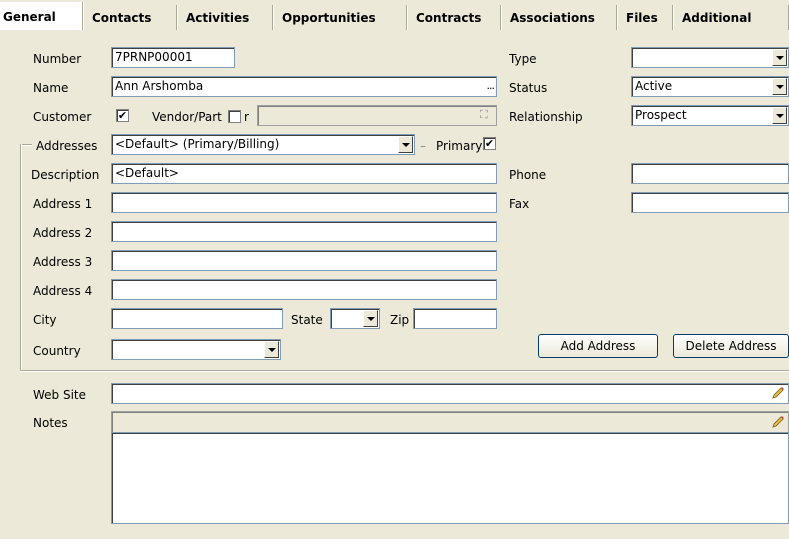 The width and height of the screenshot is (789, 539). Describe the element at coordinates (710, 173) in the screenshot. I see `phone-field` at that location.